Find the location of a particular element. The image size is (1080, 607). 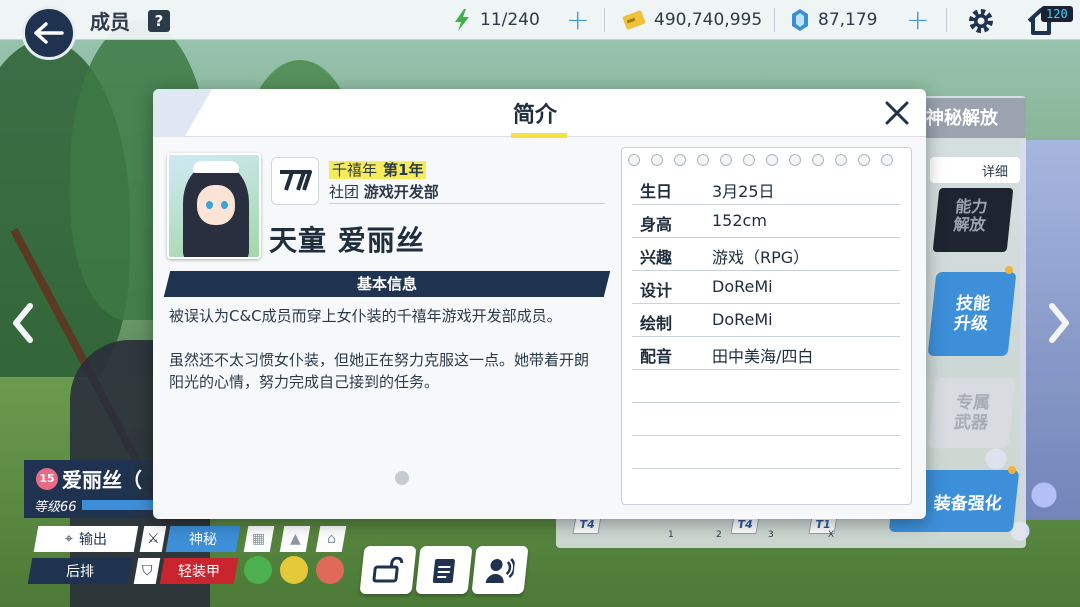

next-student-arrow-icon is located at coordinates (1059, 323).